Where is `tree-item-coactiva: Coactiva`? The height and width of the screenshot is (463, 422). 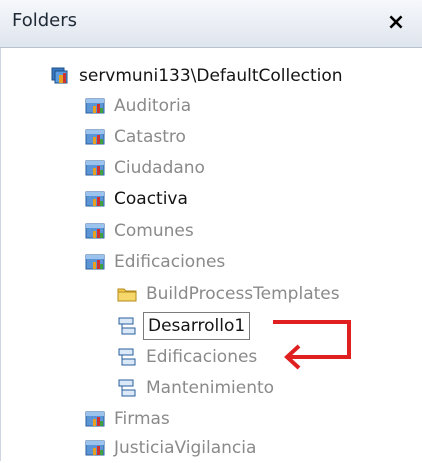 tree-item-coactiva: Coactiva is located at coordinates (138, 199).